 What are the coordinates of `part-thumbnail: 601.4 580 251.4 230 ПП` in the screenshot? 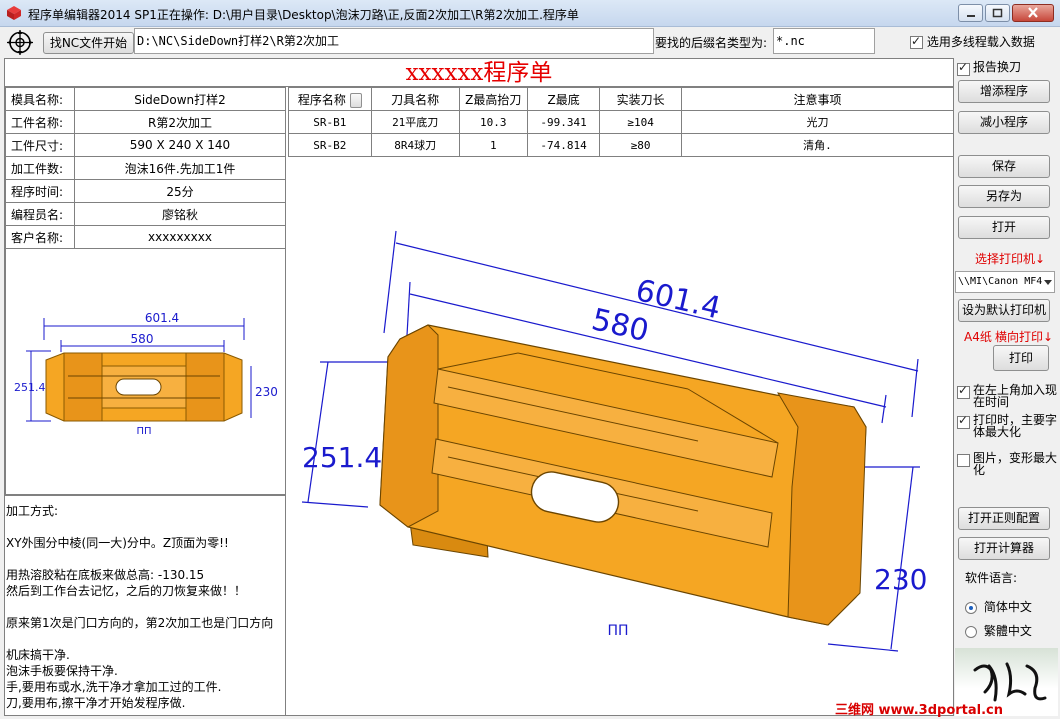 It's located at (146, 374).